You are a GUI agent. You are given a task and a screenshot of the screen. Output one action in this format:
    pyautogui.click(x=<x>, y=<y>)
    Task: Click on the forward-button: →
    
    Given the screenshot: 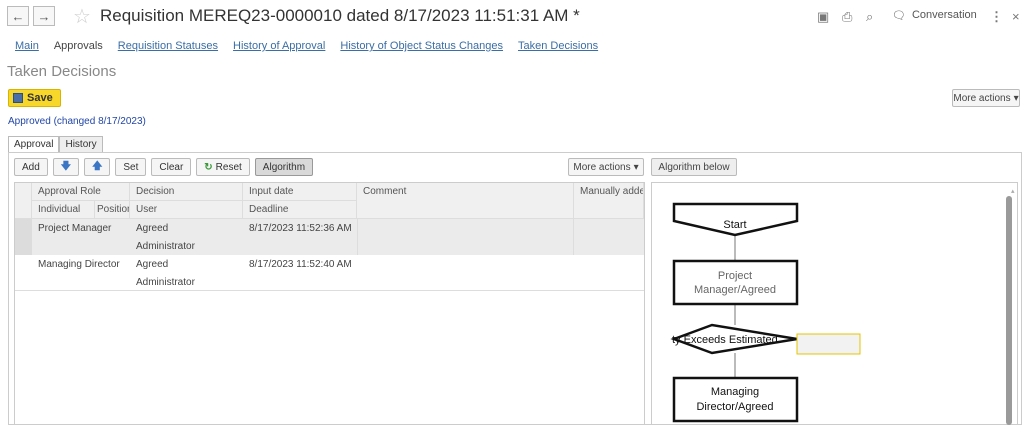 What is the action you would take?
    pyautogui.click(x=44, y=16)
    